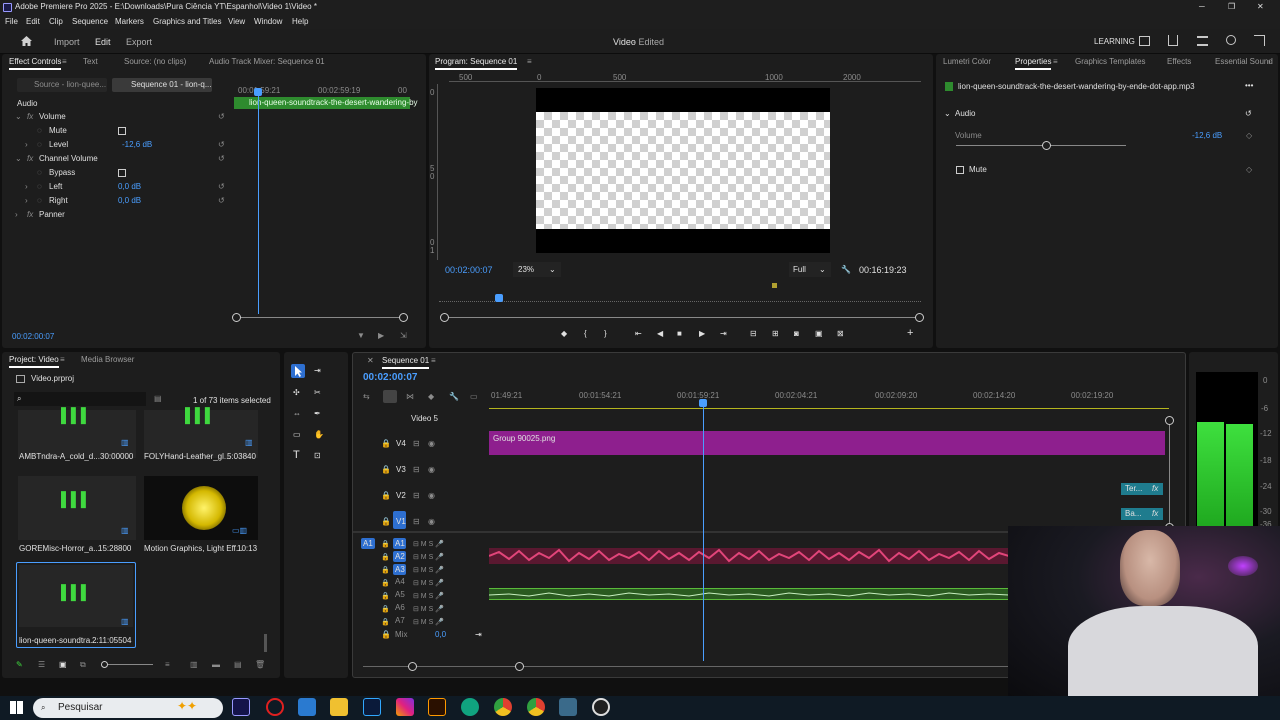  I want to click on project-search: ⌕, so click(80, 399).